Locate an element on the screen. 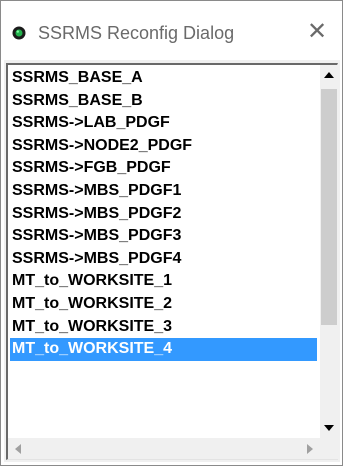  list-item: MT_to_WORKSITE_3 is located at coordinates (163, 327).